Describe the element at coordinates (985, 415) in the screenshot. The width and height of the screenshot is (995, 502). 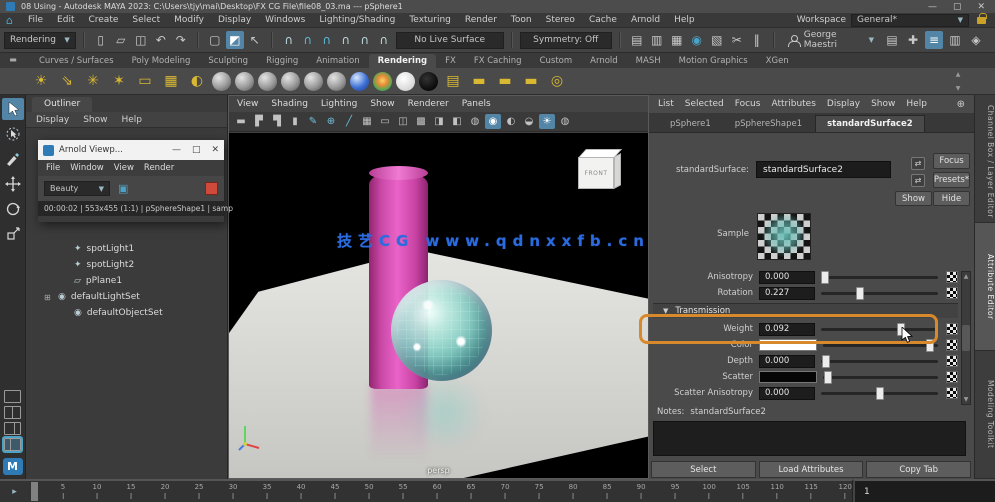
I see `sidebar-vertical-tab: Modeling Toolkit` at that location.